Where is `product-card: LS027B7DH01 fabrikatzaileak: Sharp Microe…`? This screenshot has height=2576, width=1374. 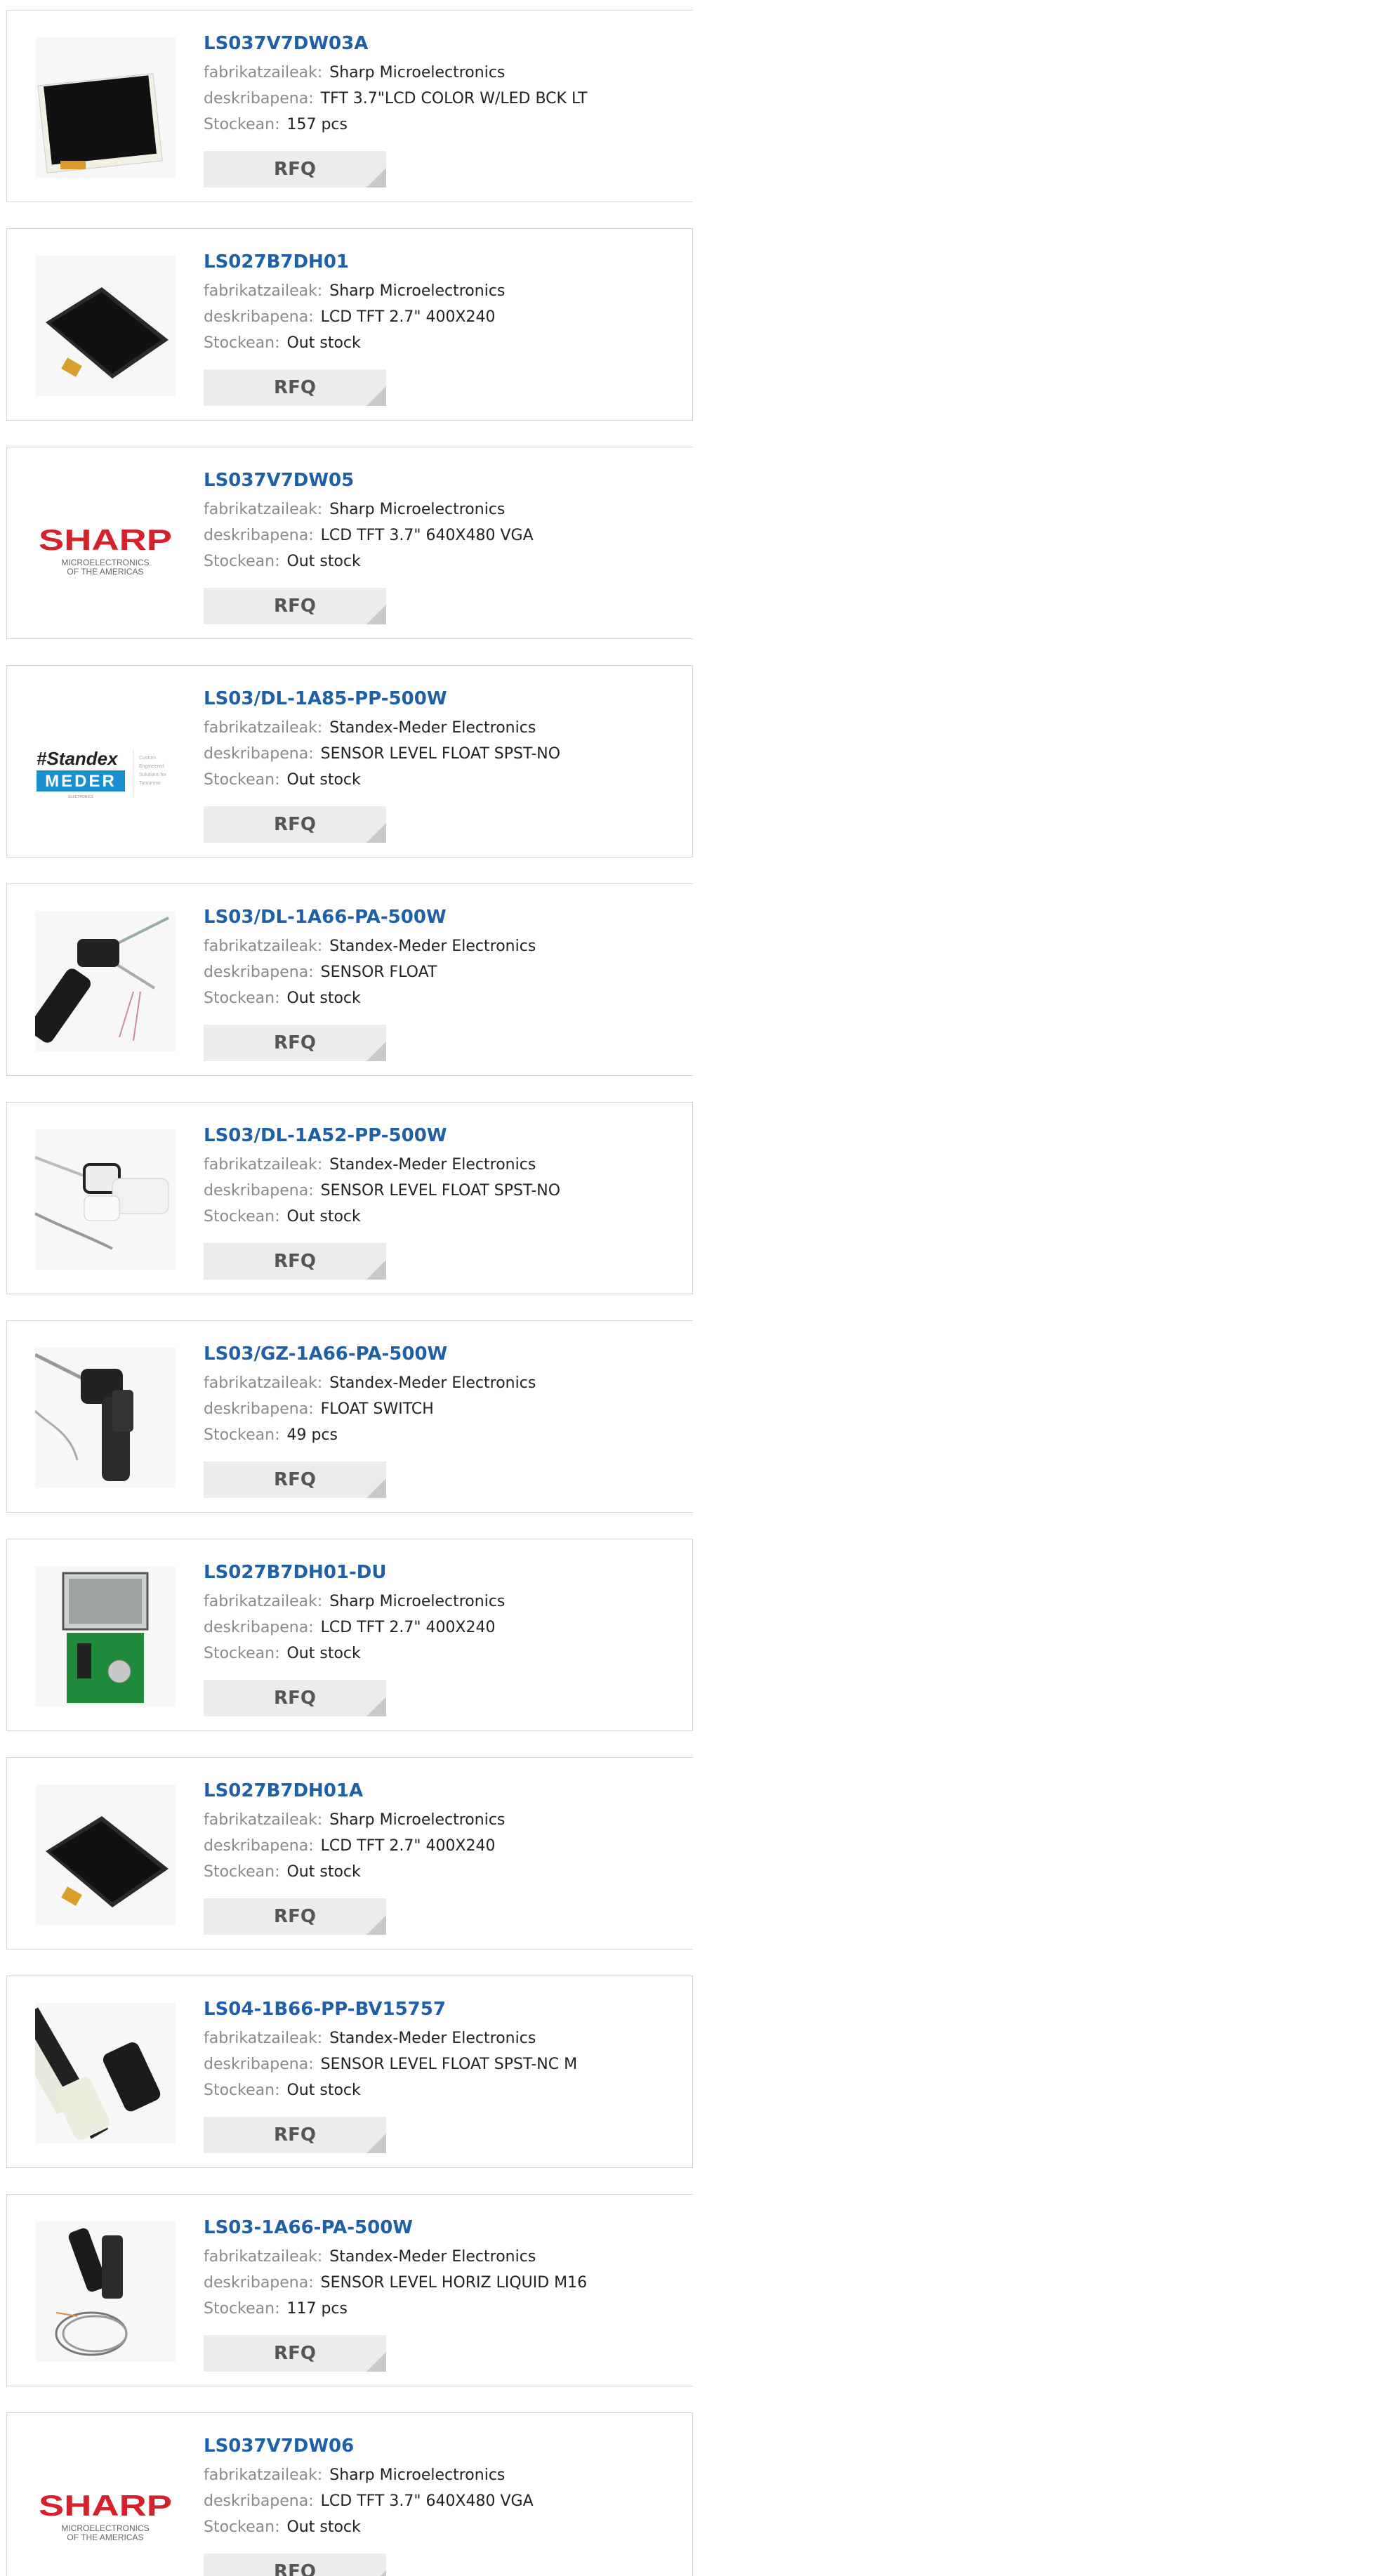 product-card: LS027B7DH01 fabrikatzaileak: Sharp Microe… is located at coordinates (349, 324).